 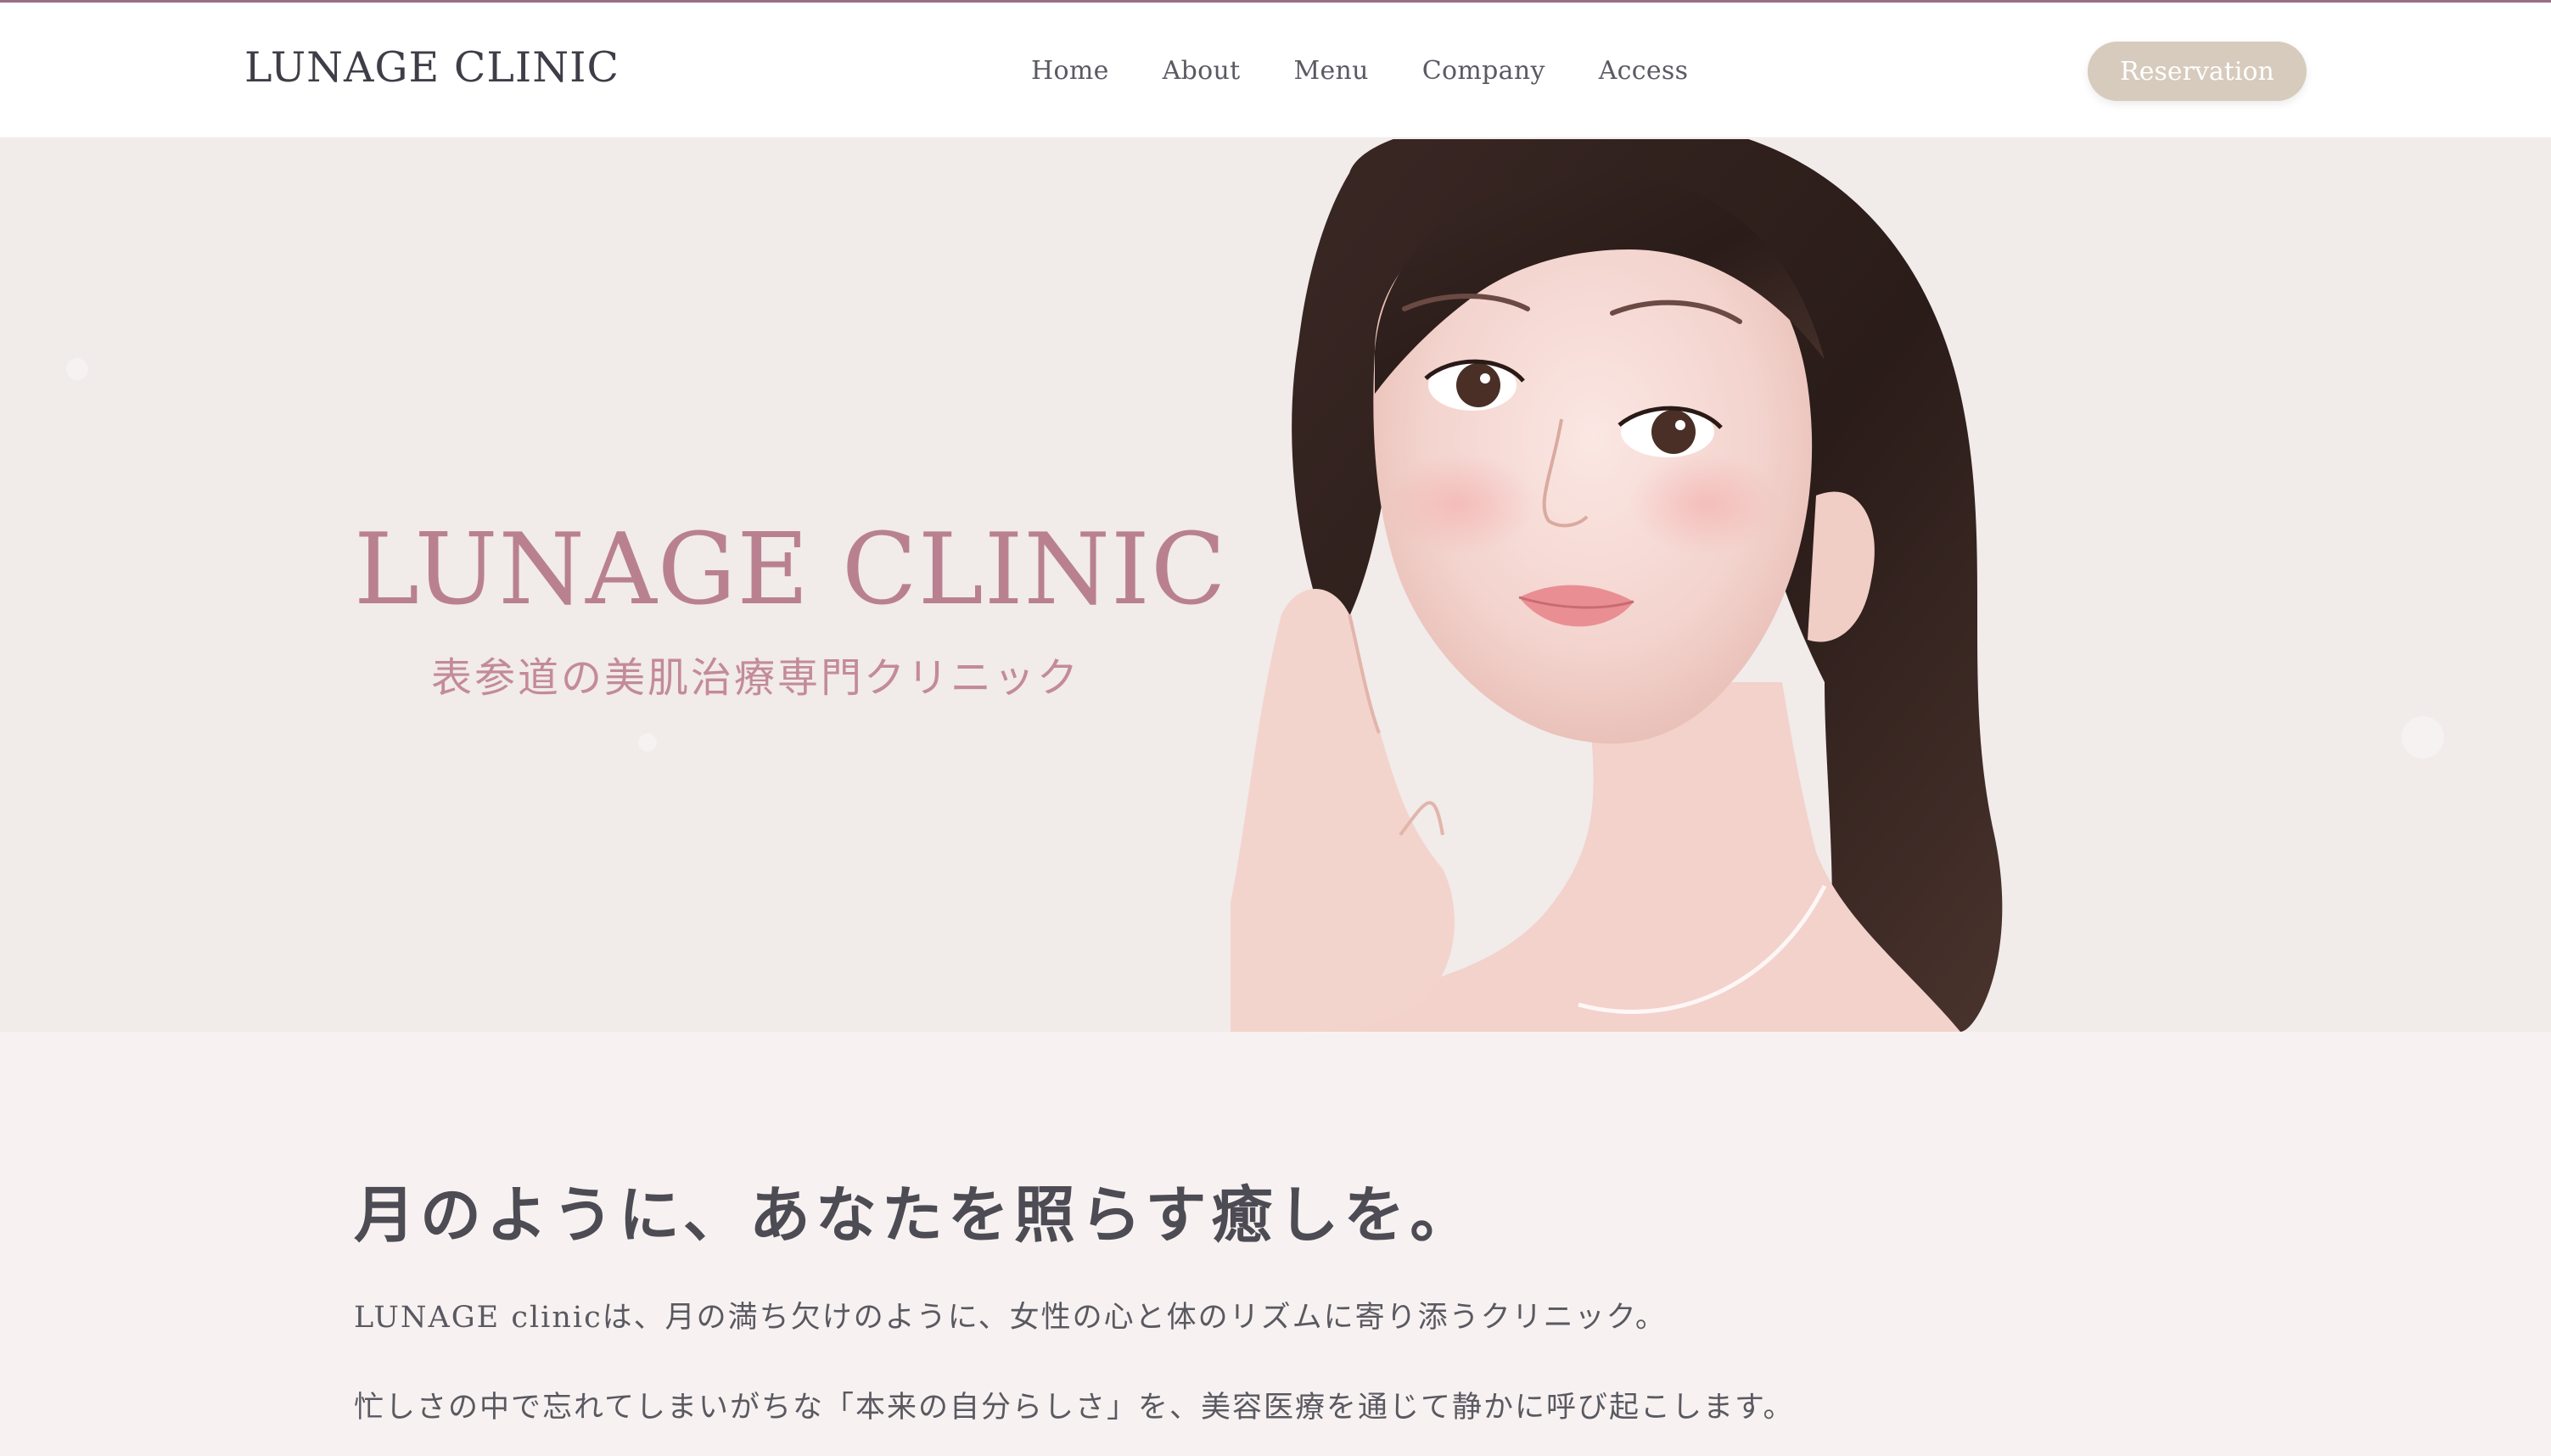 I want to click on nav-about: About, so click(x=1202, y=71).